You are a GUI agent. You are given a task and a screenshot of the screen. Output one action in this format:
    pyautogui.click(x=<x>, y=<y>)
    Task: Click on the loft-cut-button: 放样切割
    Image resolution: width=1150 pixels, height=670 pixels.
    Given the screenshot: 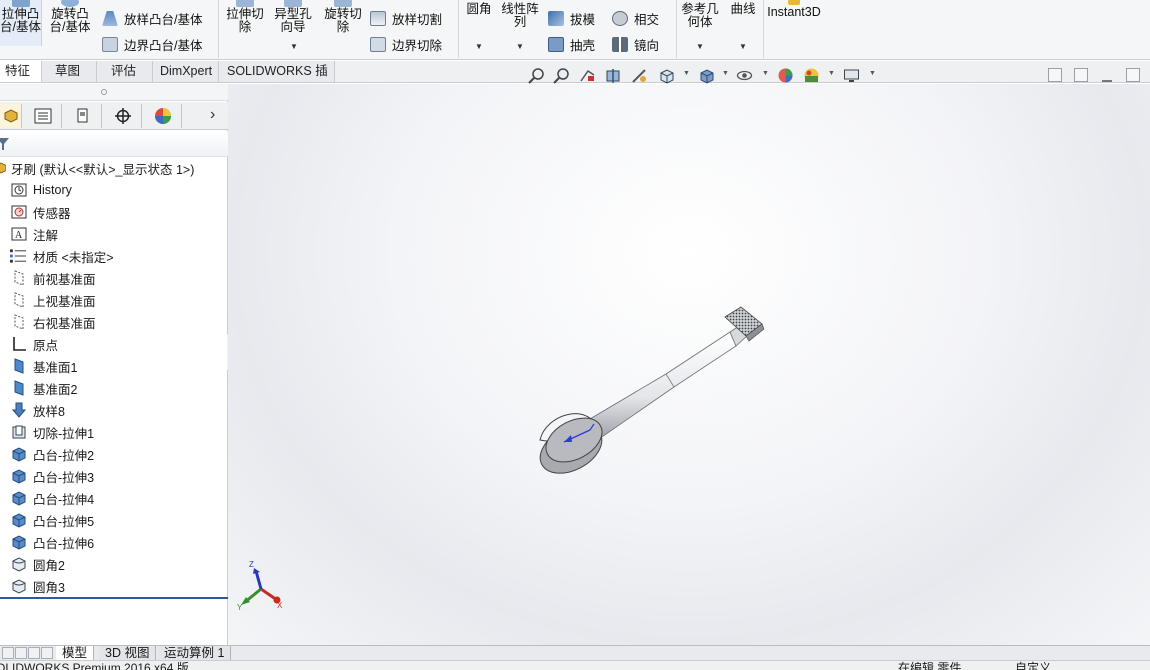 What is the action you would take?
    pyautogui.click(x=406, y=18)
    